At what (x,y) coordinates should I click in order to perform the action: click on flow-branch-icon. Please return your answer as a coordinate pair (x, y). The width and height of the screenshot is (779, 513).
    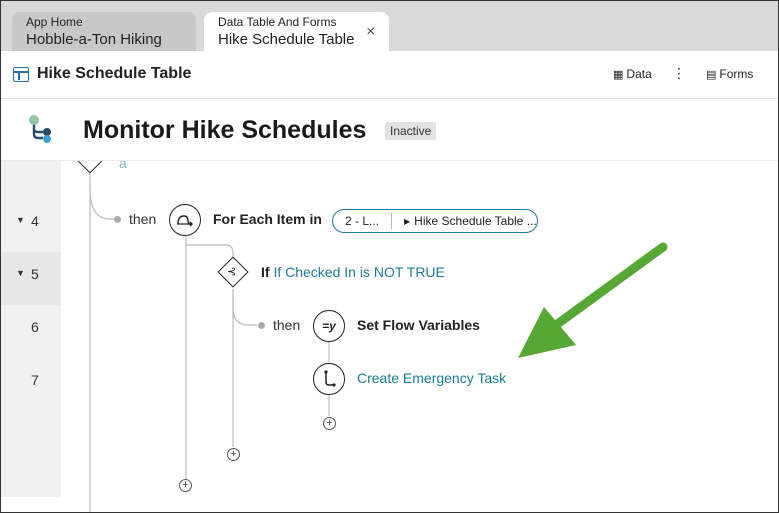
    Looking at the image, I should click on (330, 378).